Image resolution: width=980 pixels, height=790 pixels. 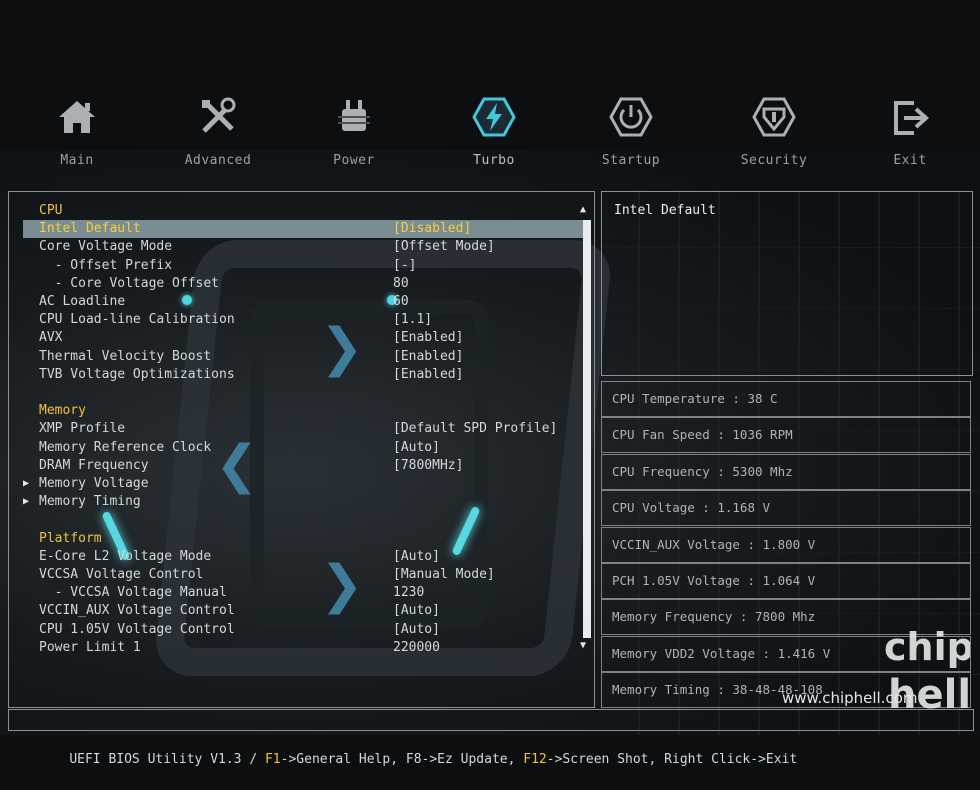 I want to click on tab-advanced: Advanced, so click(x=218, y=131).